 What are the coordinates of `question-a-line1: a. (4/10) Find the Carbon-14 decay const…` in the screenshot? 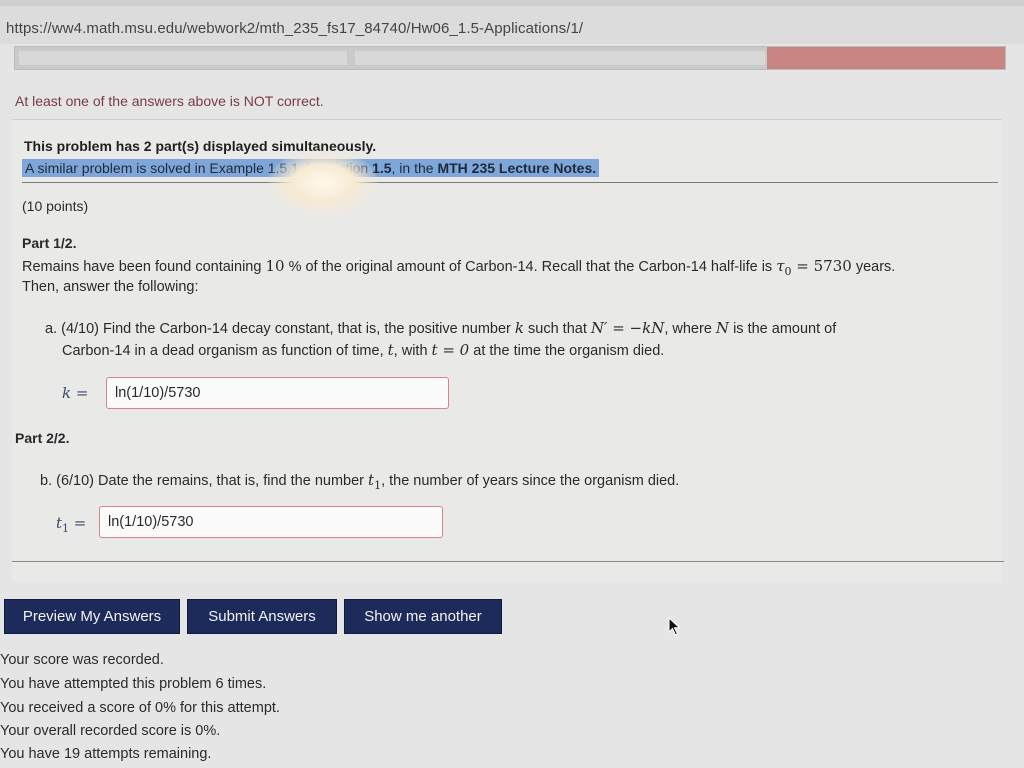 It's located at (440, 328).